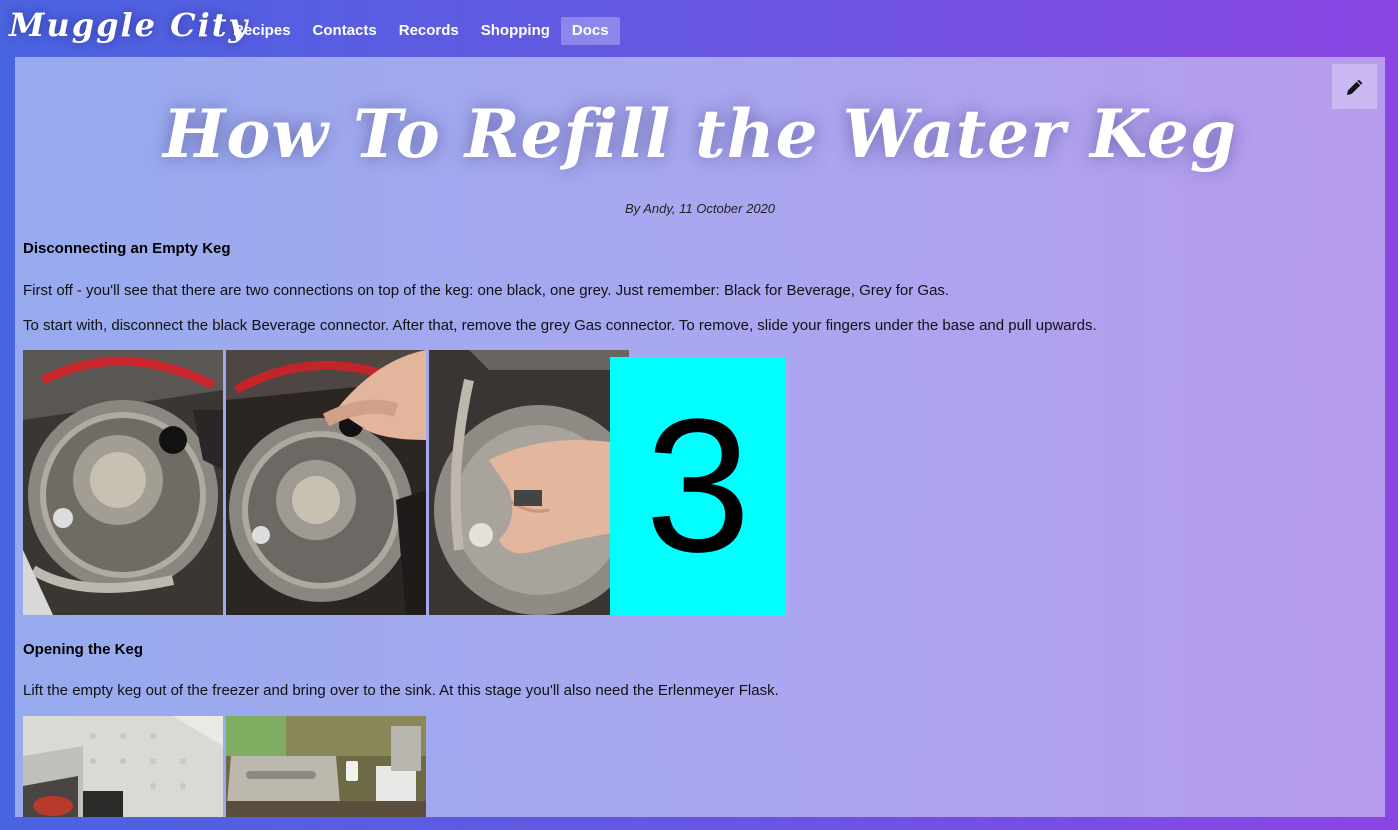  Describe the element at coordinates (123, 766) in the screenshot. I see `freezer-photo` at that location.